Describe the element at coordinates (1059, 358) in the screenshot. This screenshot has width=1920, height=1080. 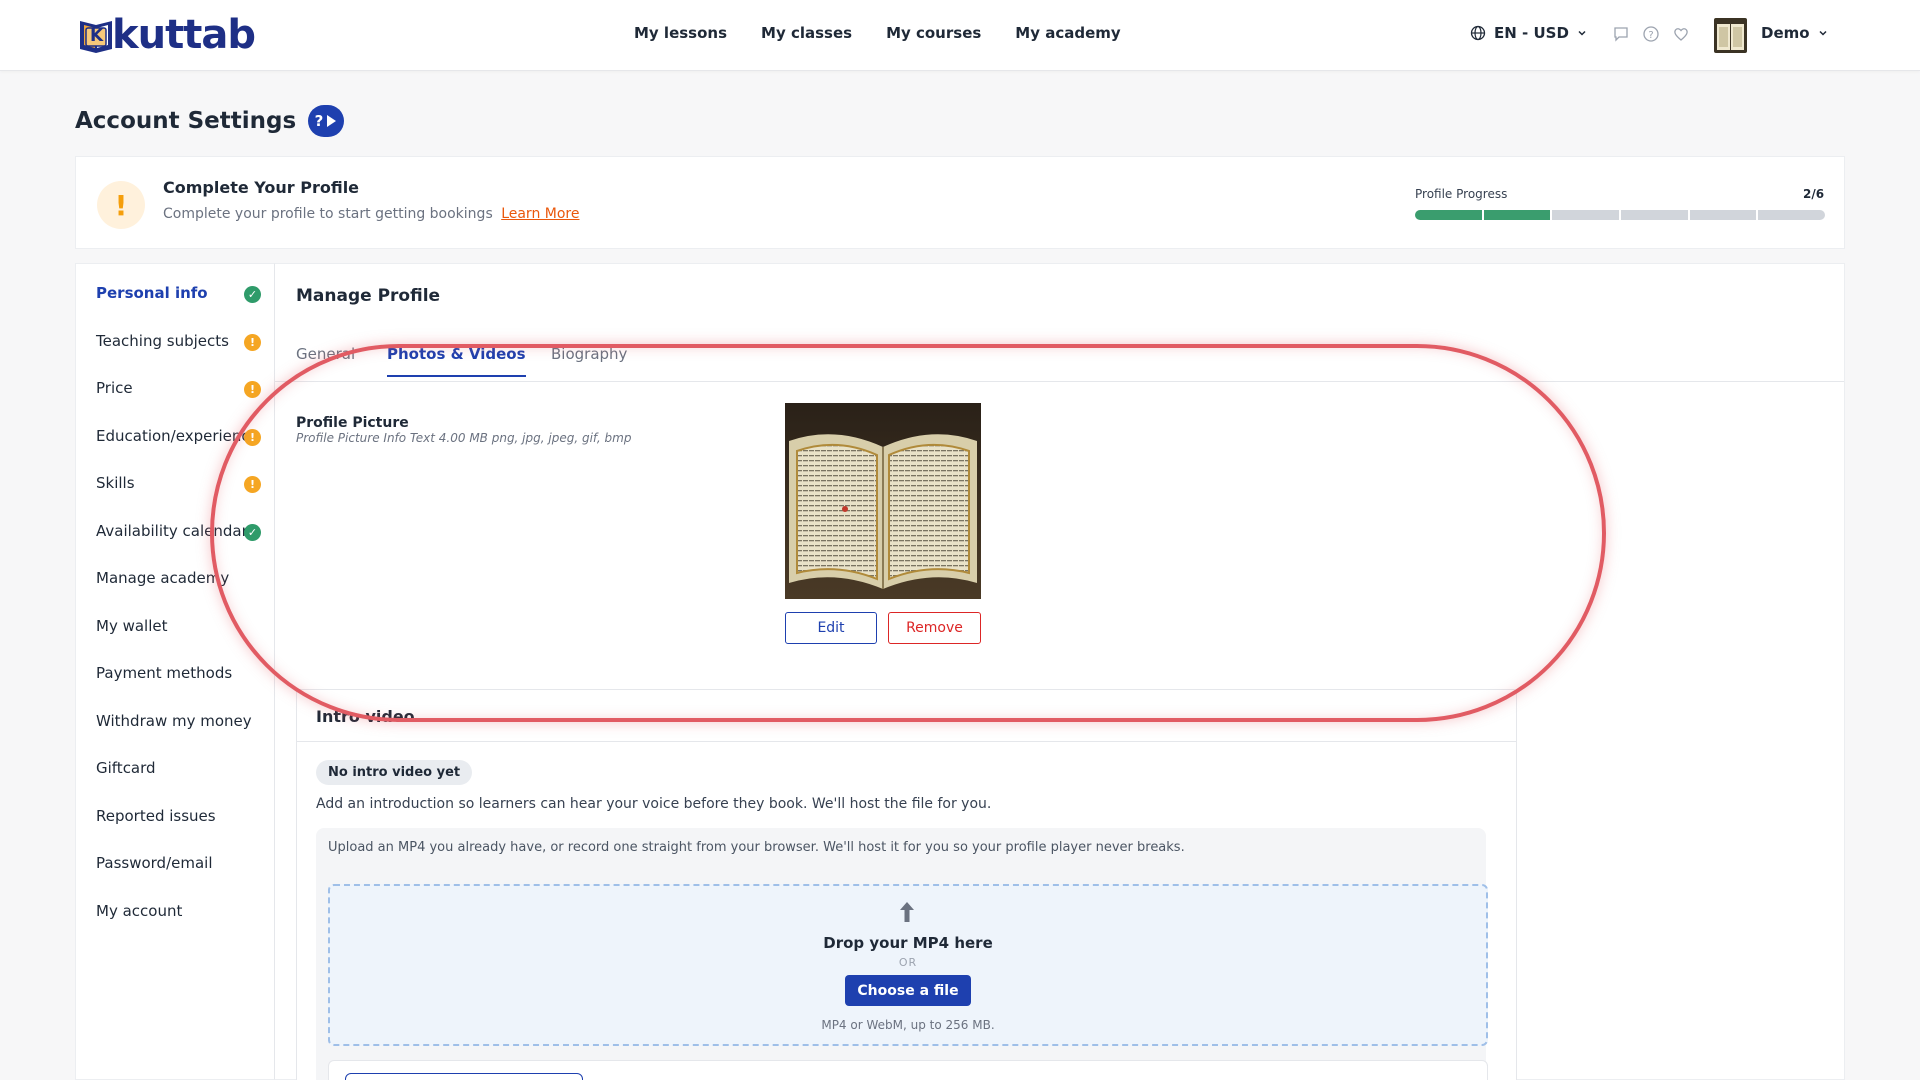
I see `profile-tabs: General Photos & Videos Biography` at that location.